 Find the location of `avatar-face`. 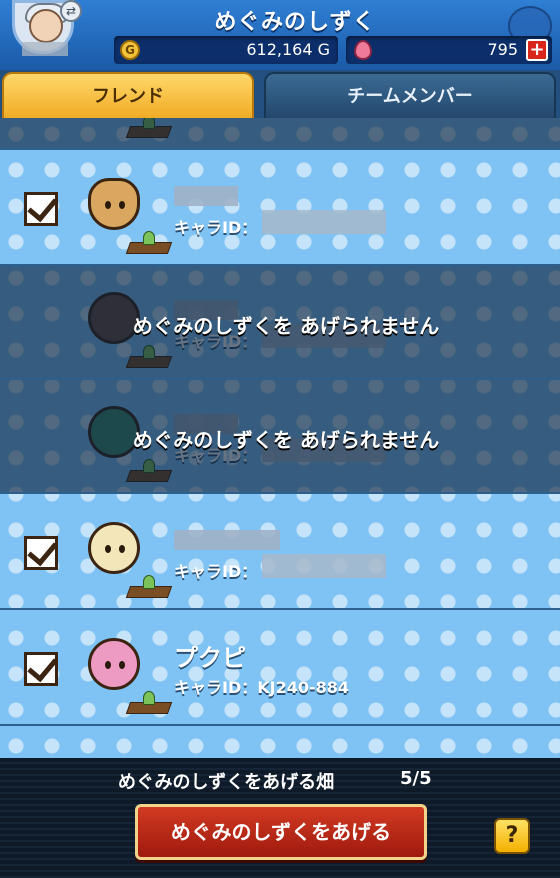

avatar-face is located at coordinates (46, 26).